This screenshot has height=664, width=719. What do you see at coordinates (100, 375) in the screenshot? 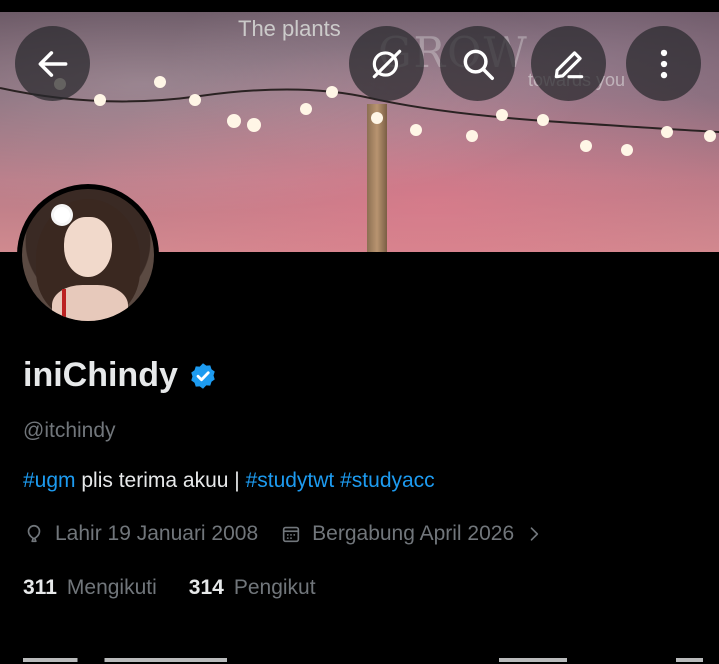
I see `display-name: iniChindy` at bounding box center [100, 375].